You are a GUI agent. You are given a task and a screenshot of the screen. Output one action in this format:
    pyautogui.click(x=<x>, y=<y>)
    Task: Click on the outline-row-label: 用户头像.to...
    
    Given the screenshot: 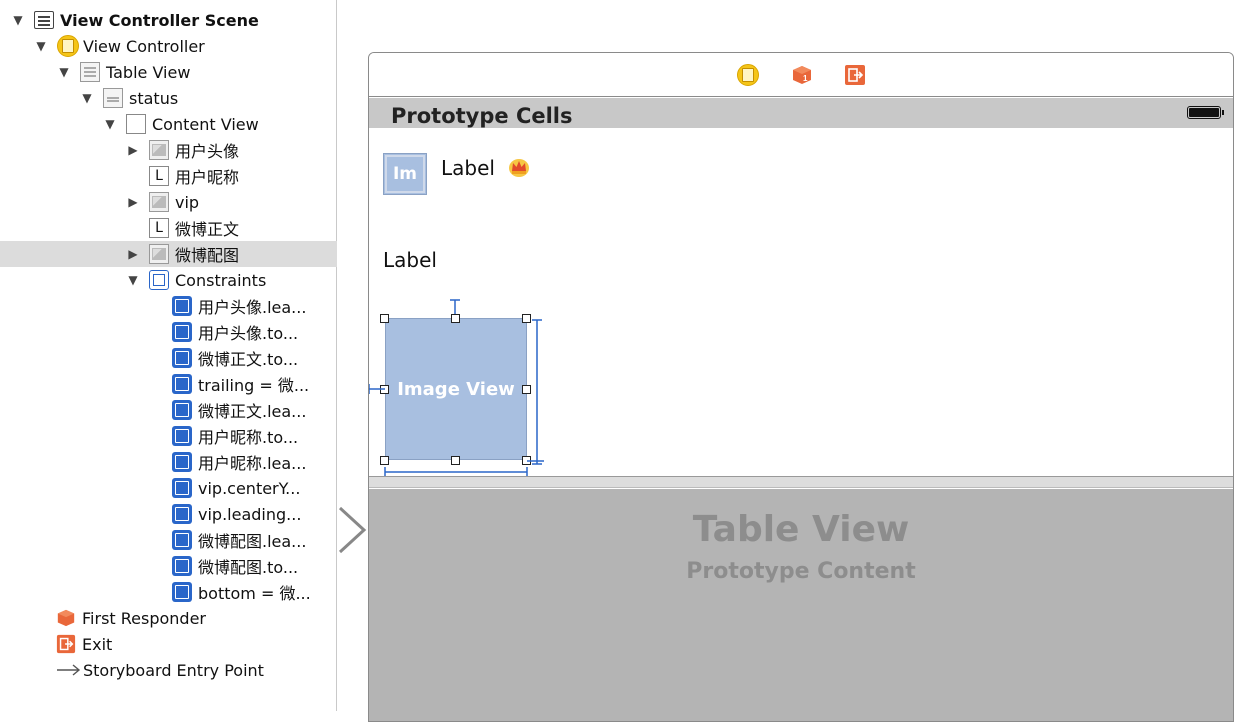 What is the action you would take?
    pyautogui.click(x=248, y=333)
    